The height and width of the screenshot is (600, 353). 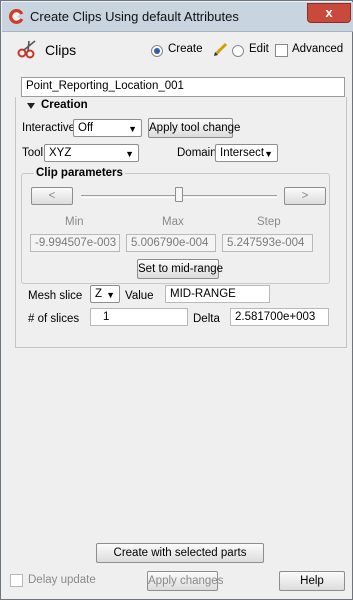 What do you see at coordinates (64, 105) in the screenshot?
I see `creation-heading: Creation` at bounding box center [64, 105].